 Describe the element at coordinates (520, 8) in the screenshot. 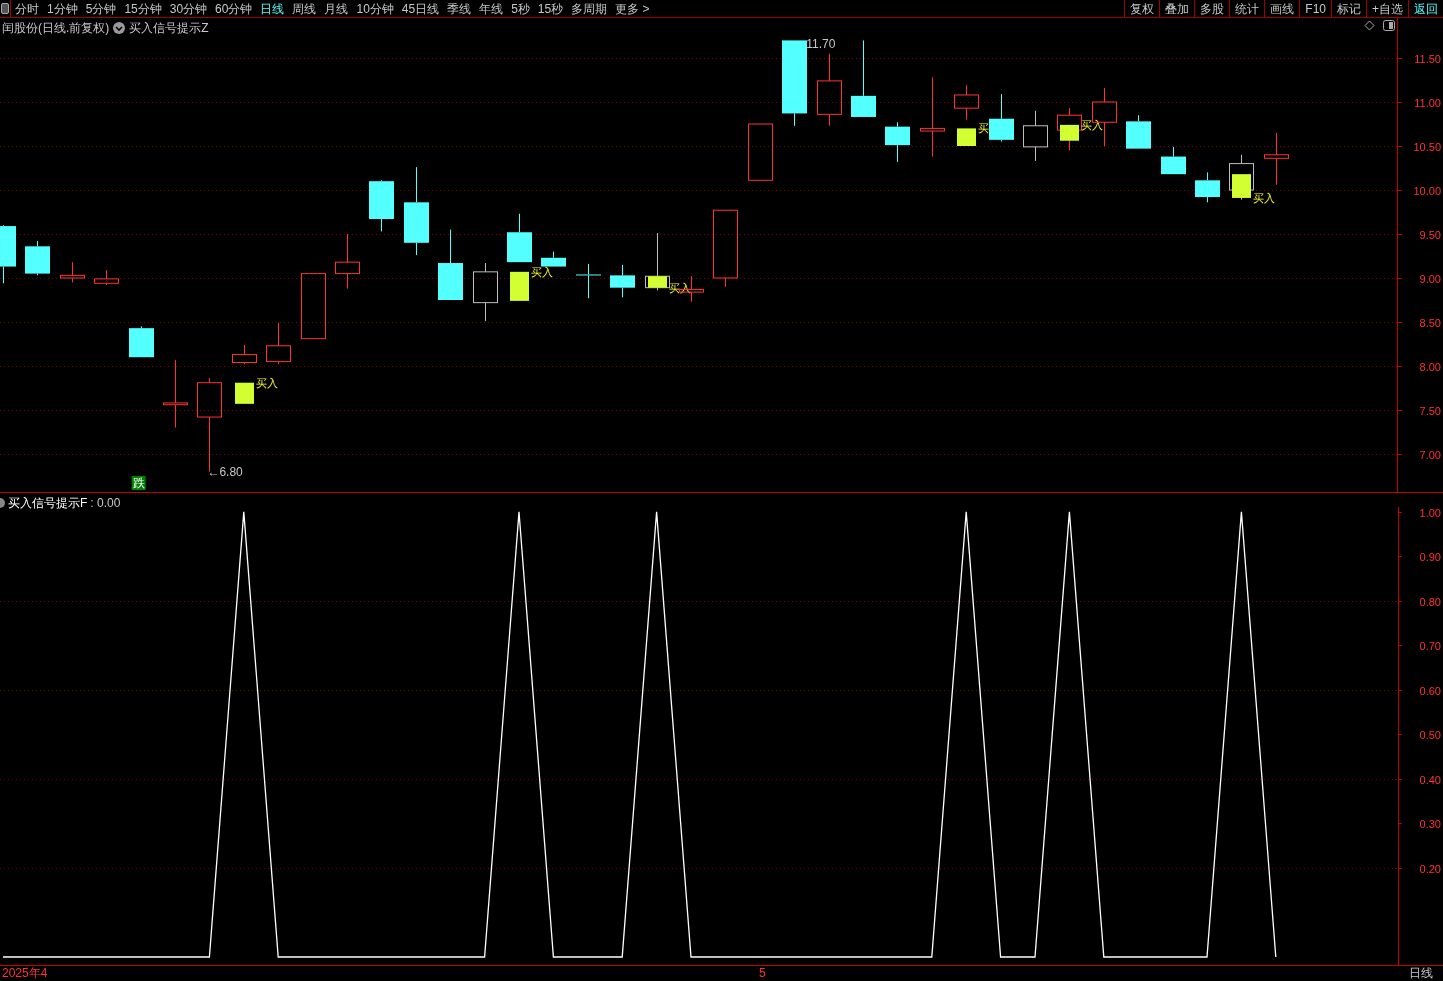

I see `period-tab: 5秒` at that location.